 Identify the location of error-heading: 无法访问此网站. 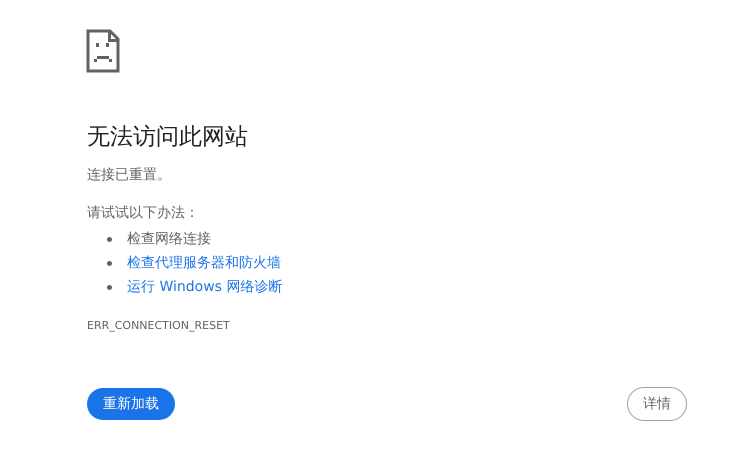
(167, 137).